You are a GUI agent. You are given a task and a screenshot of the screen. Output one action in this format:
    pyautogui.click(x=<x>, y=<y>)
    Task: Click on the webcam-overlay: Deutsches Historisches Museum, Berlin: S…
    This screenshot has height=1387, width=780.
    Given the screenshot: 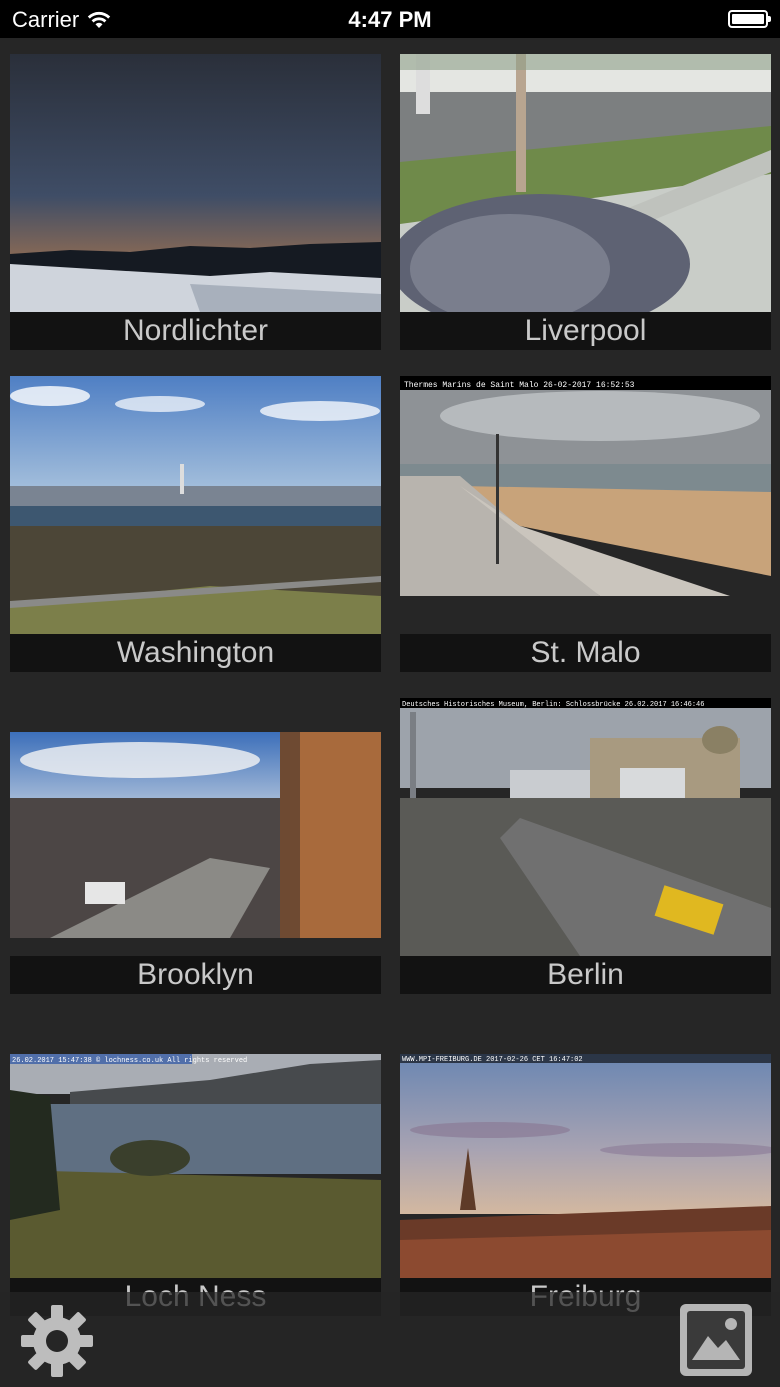 What is the action you would take?
    pyautogui.click(x=553, y=705)
    